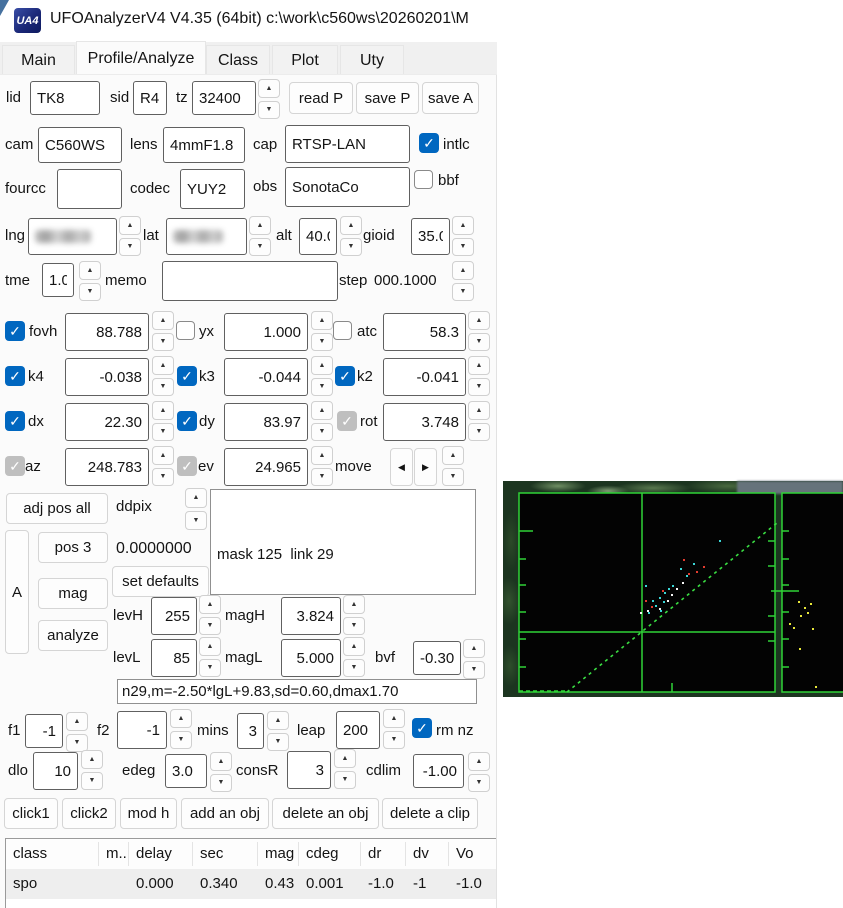 Image resolution: width=843 pixels, height=908 pixels. I want to click on dx-checkbox: ✓, so click(15, 421).